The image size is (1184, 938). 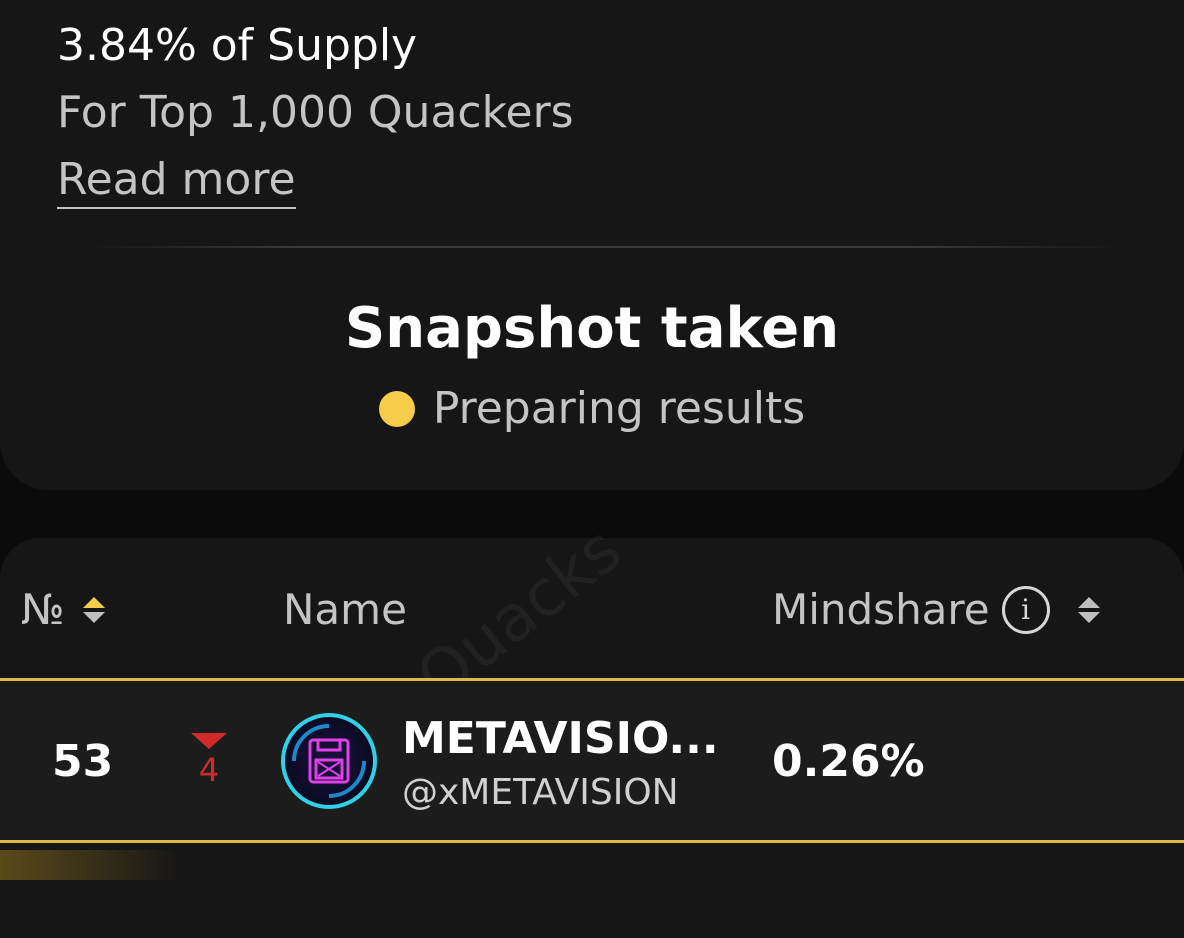 I want to click on column-header-rank: №, so click(x=63, y=610).